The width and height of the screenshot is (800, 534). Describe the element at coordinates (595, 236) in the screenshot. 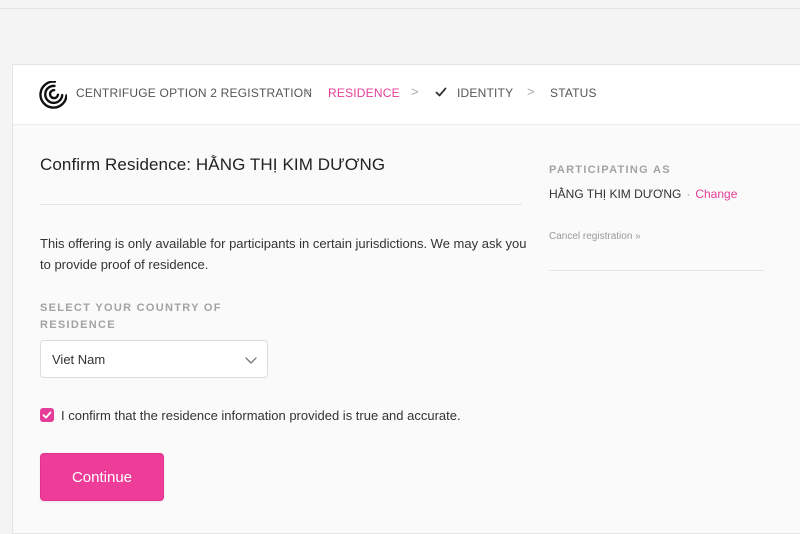

I see `cancel-registration-link: Cancel registration »` at that location.